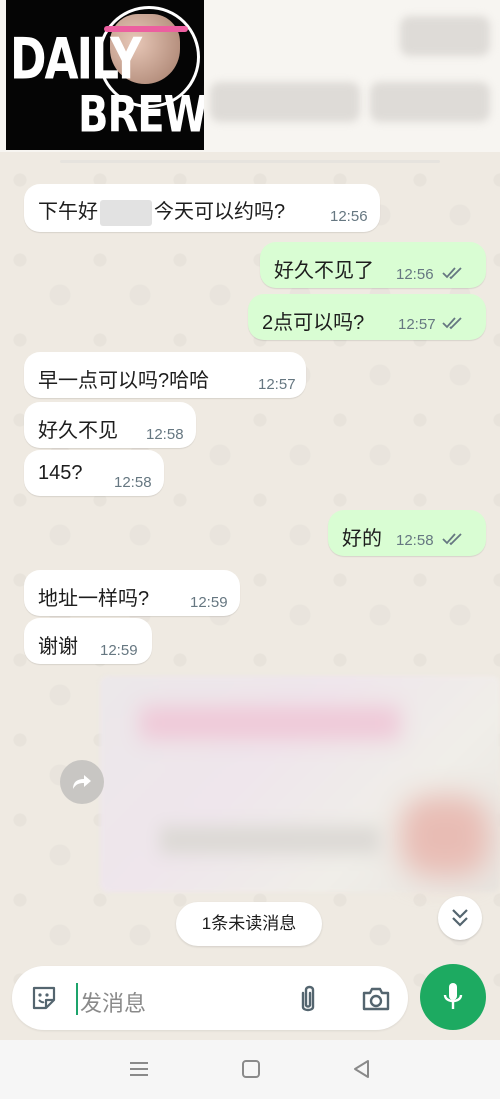 The width and height of the screenshot is (500, 1099). I want to click on contact-name-blurred, so click(285, 102).